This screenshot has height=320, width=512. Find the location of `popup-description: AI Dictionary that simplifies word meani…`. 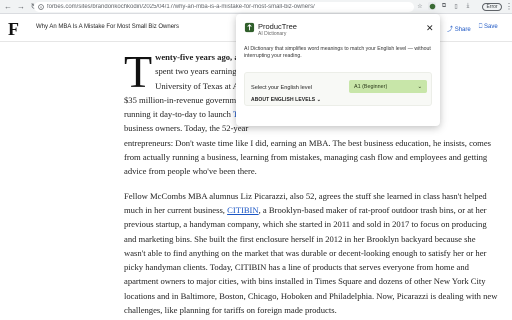

popup-description: AI Dictionary that simplifies word meani… is located at coordinates (337, 52).